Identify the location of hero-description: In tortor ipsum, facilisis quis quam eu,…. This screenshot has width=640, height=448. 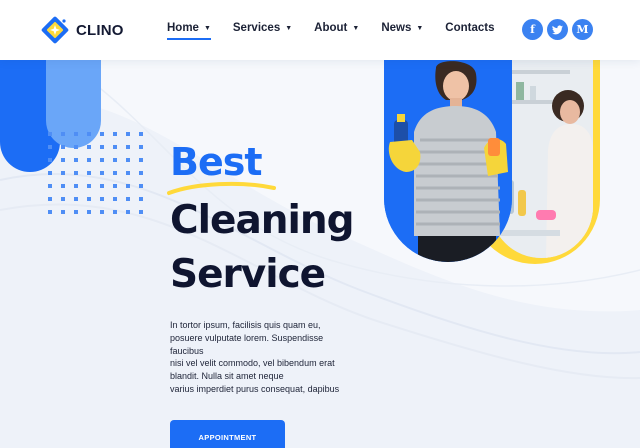
(265, 357).